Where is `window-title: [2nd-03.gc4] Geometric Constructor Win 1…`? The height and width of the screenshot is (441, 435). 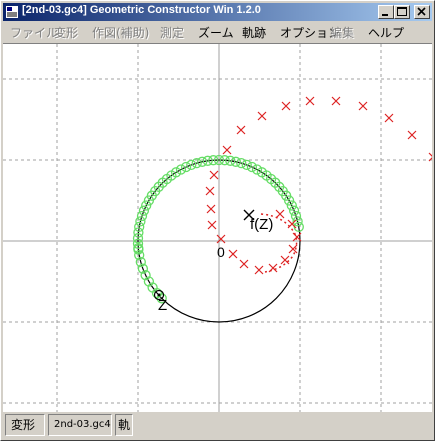
window-title: [2nd-03.gc4] Geometric Constructor Win 1… is located at coordinates (141, 10).